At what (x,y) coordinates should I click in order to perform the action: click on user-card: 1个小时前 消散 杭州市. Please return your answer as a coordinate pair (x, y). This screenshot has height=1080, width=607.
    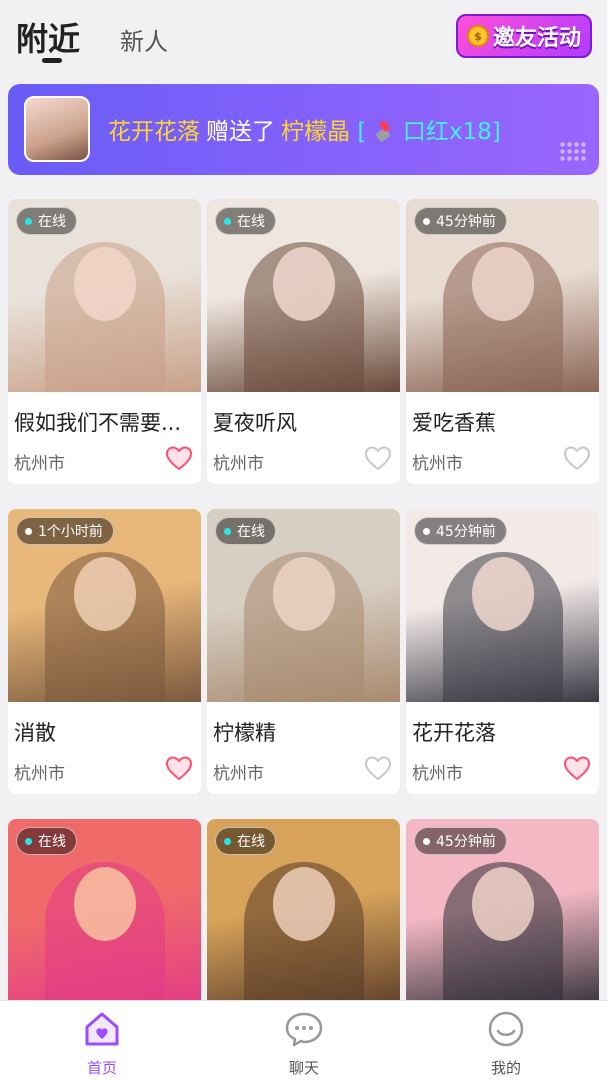
    Looking at the image, I should click on (104, 651).